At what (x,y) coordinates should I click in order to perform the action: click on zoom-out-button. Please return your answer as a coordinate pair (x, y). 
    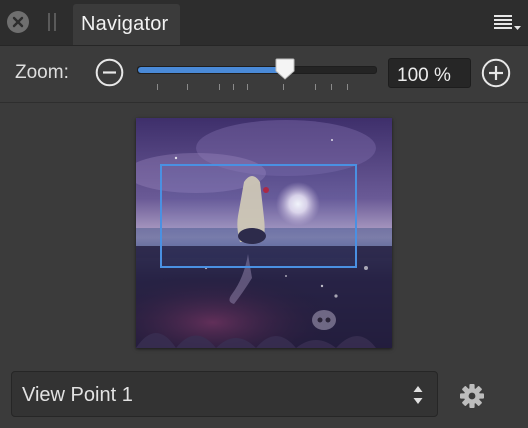
    Looking at the image, I should click on (109, 72).